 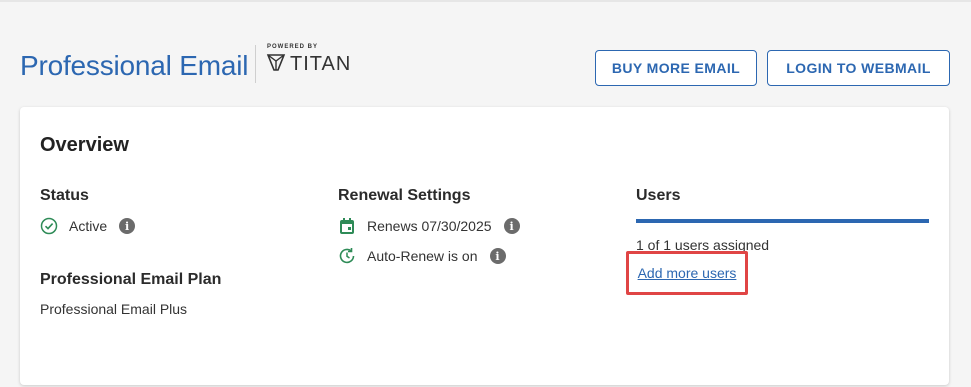 What do you see at coordinates (114, 309) in the screenshot?
I see `plan-value: Professional Email Plus` at bounding box center [114, 309].